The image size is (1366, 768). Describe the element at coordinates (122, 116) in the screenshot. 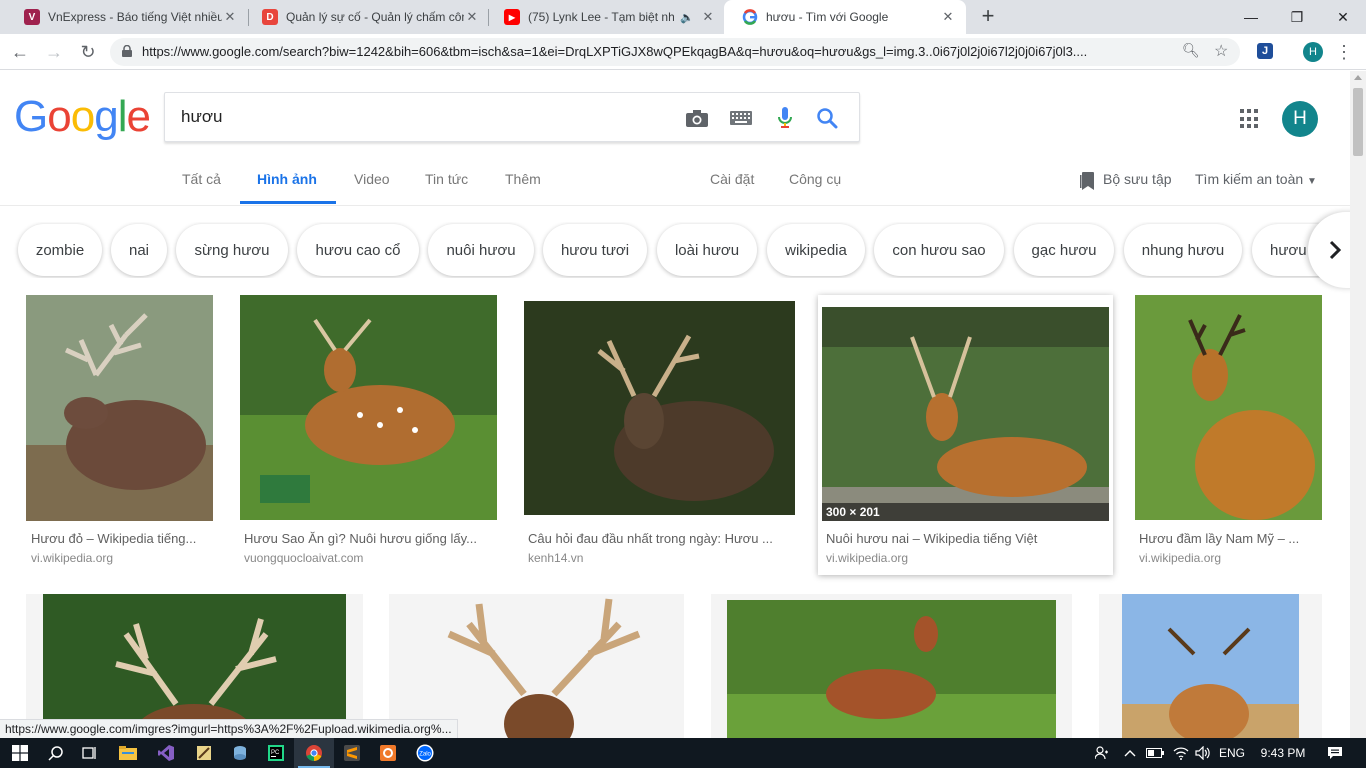

I see `logo-letter: l` at that location.